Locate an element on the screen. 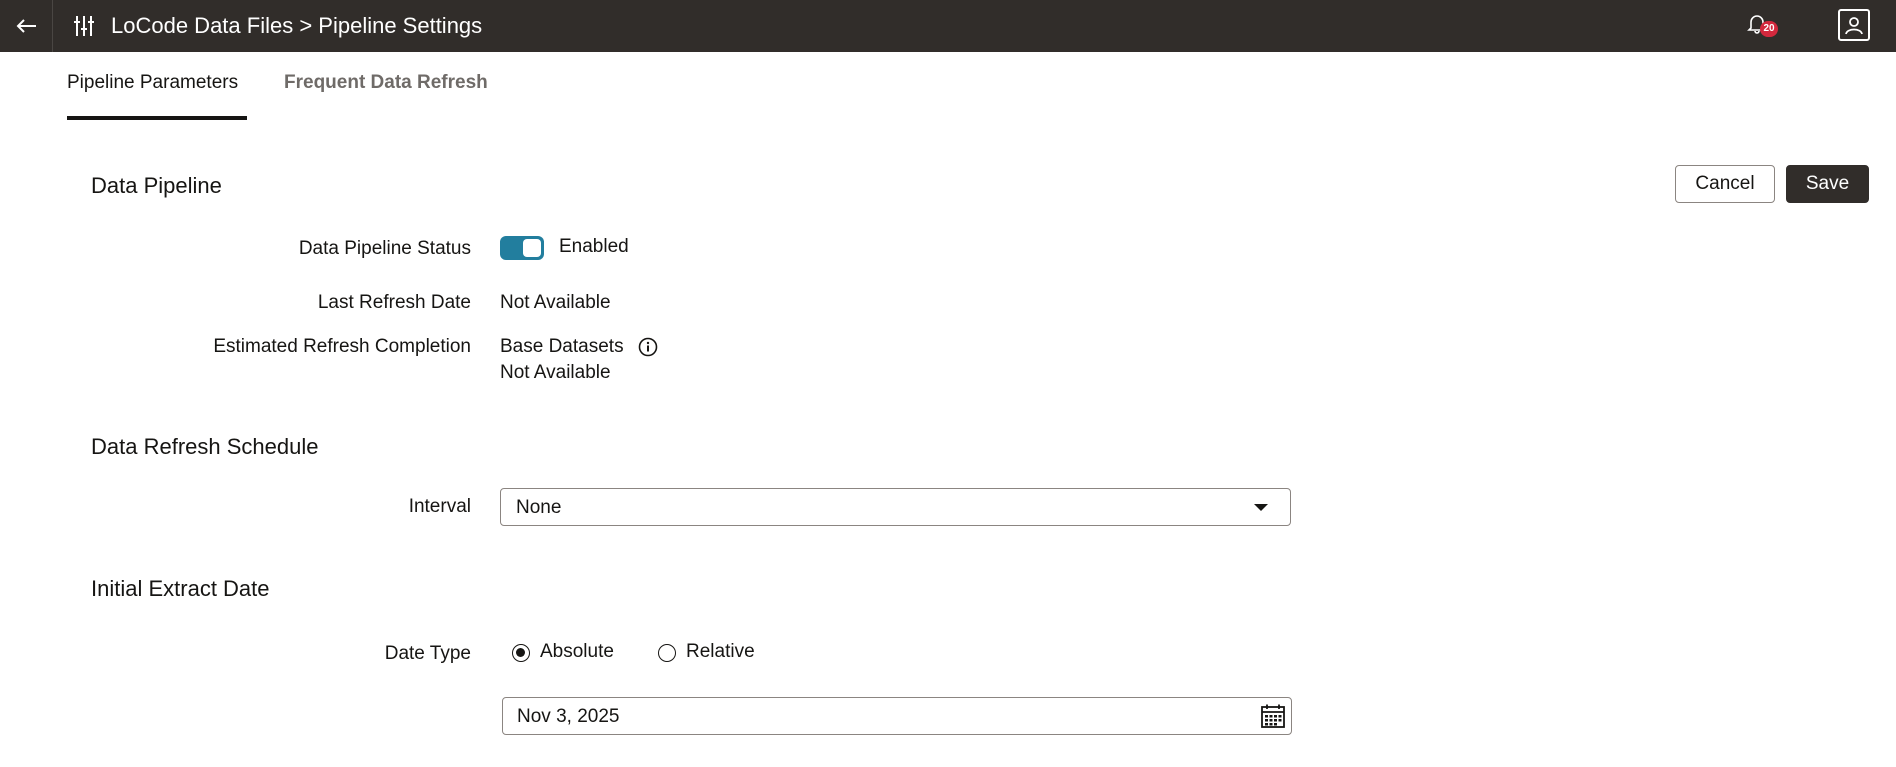 This screenshot has height=767, width=1896. last-refresh-value: Not Available is located at coordinates (555, 302).